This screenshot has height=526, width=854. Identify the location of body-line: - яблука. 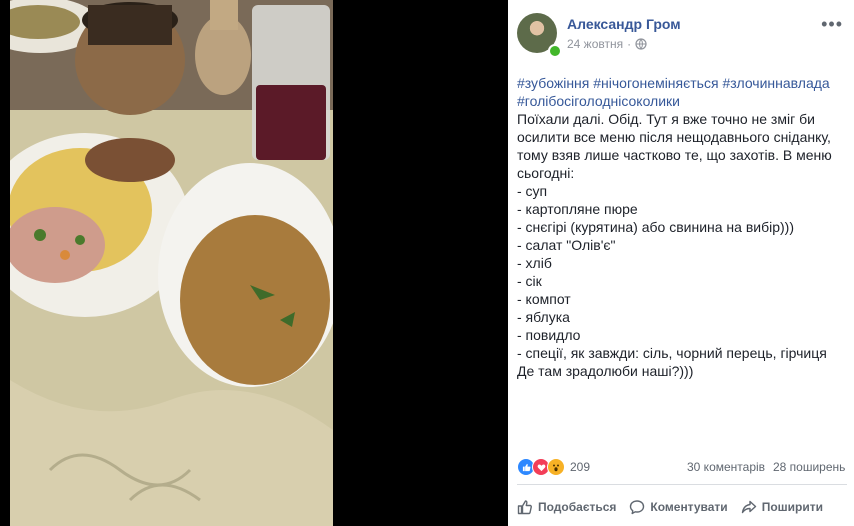
(543, 317).